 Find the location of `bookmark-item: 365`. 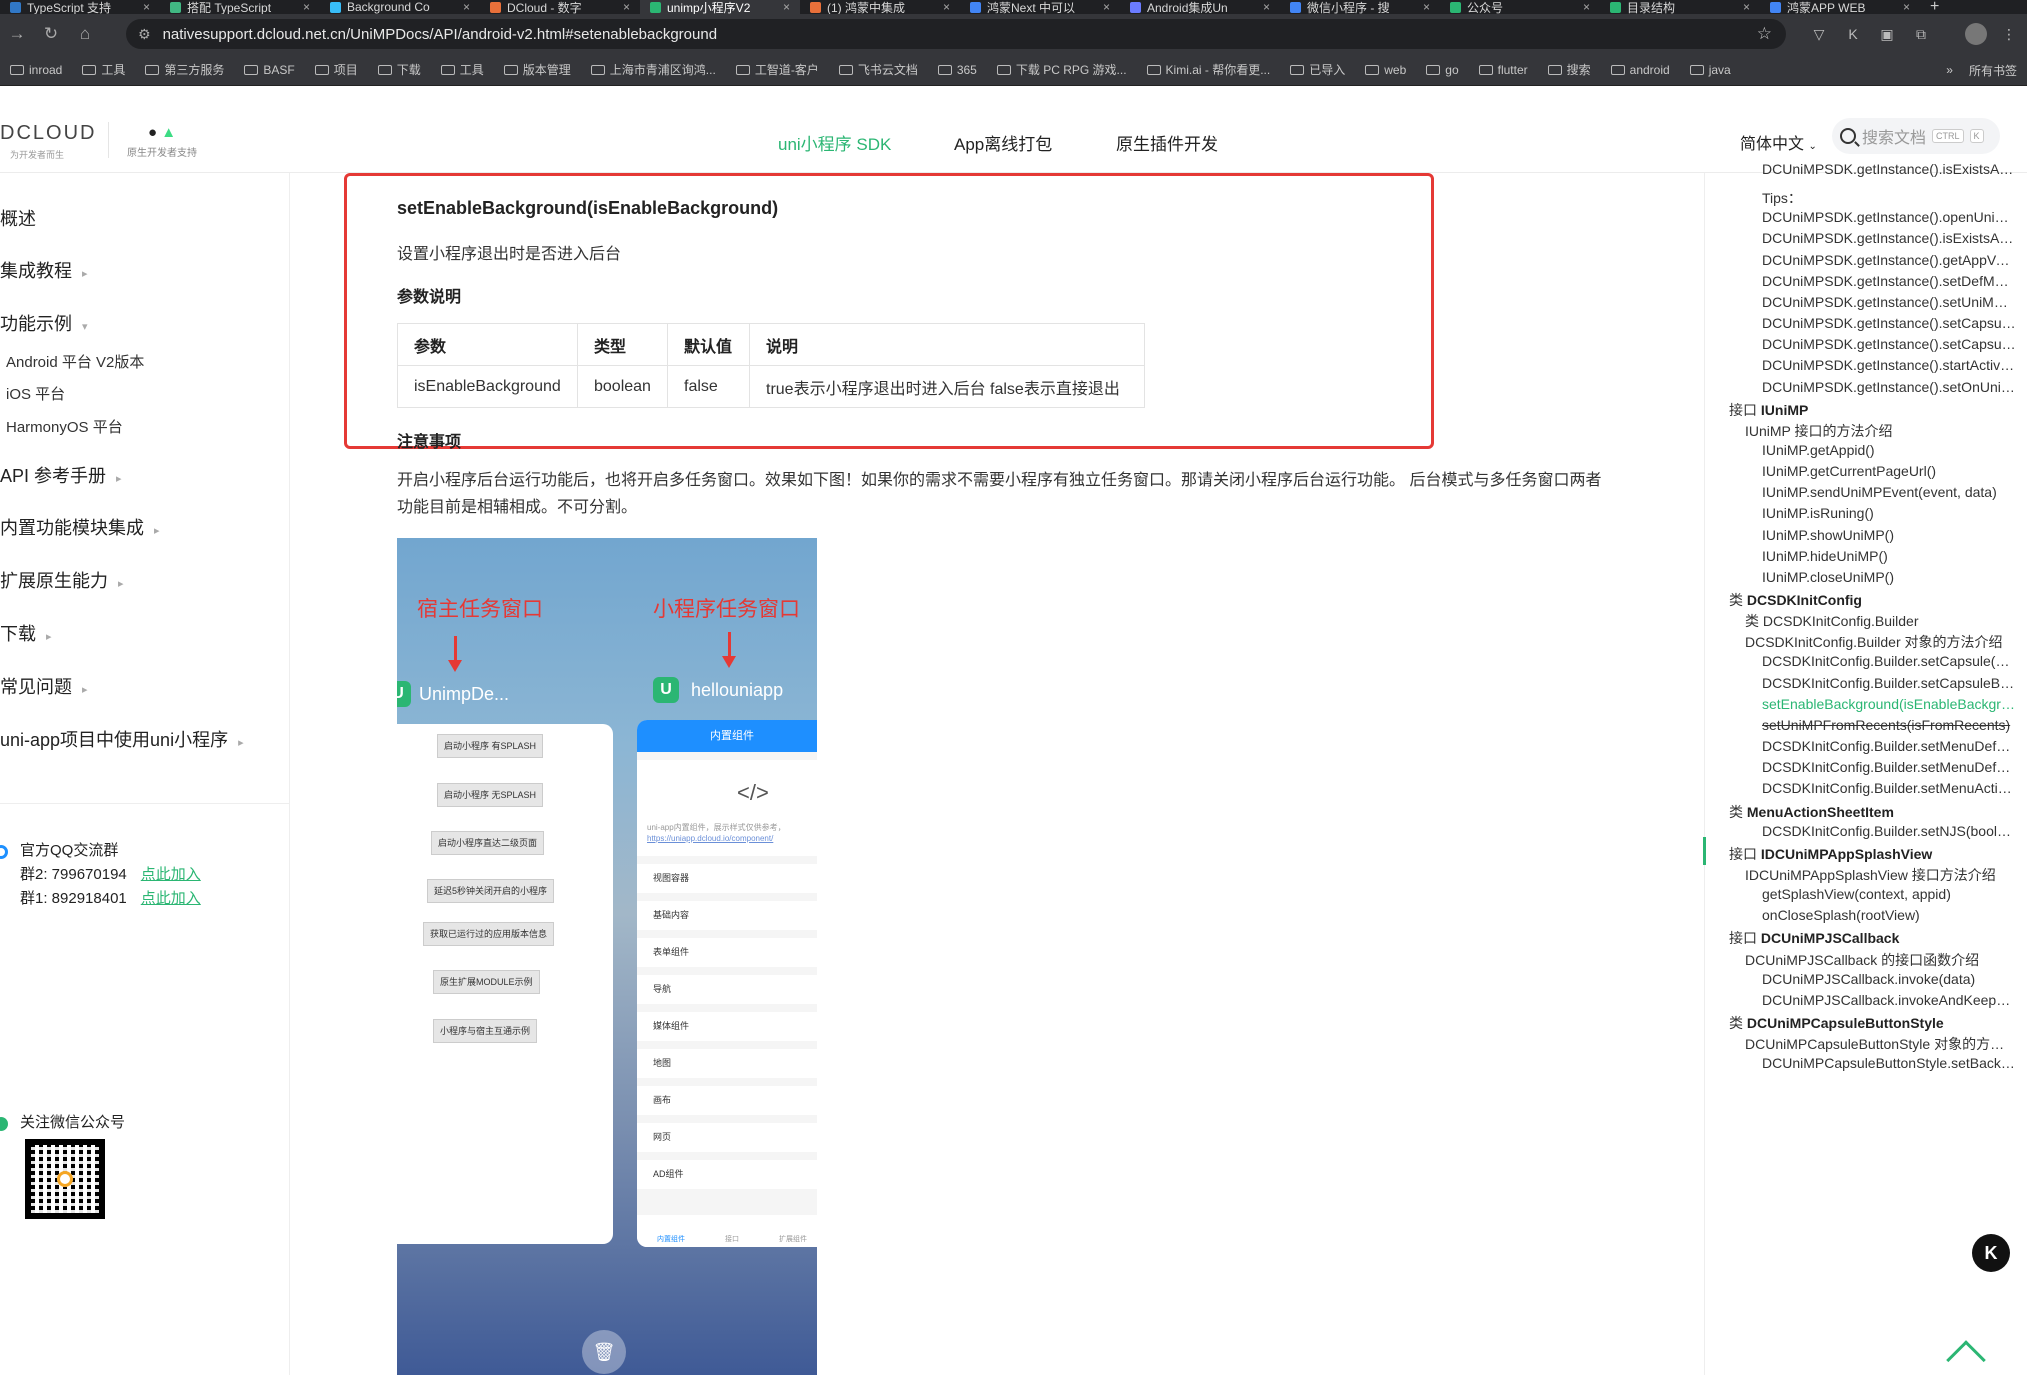

bookmark-item: 365 is located at coordinates (957, 70).